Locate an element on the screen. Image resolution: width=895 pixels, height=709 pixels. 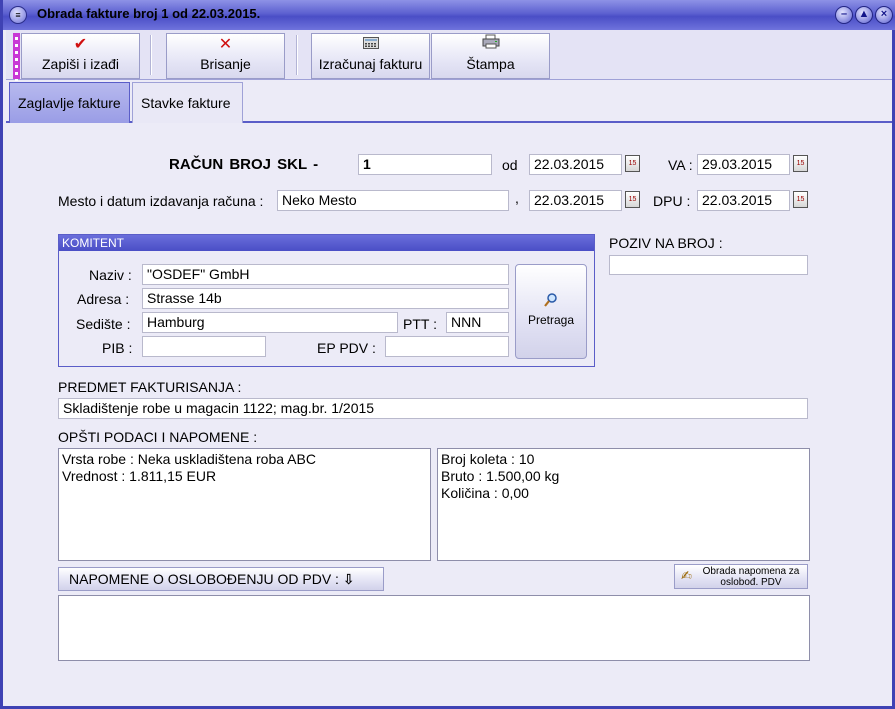
poziv-label: POZIV NA BROJ : is located at coordinates (666, 243).